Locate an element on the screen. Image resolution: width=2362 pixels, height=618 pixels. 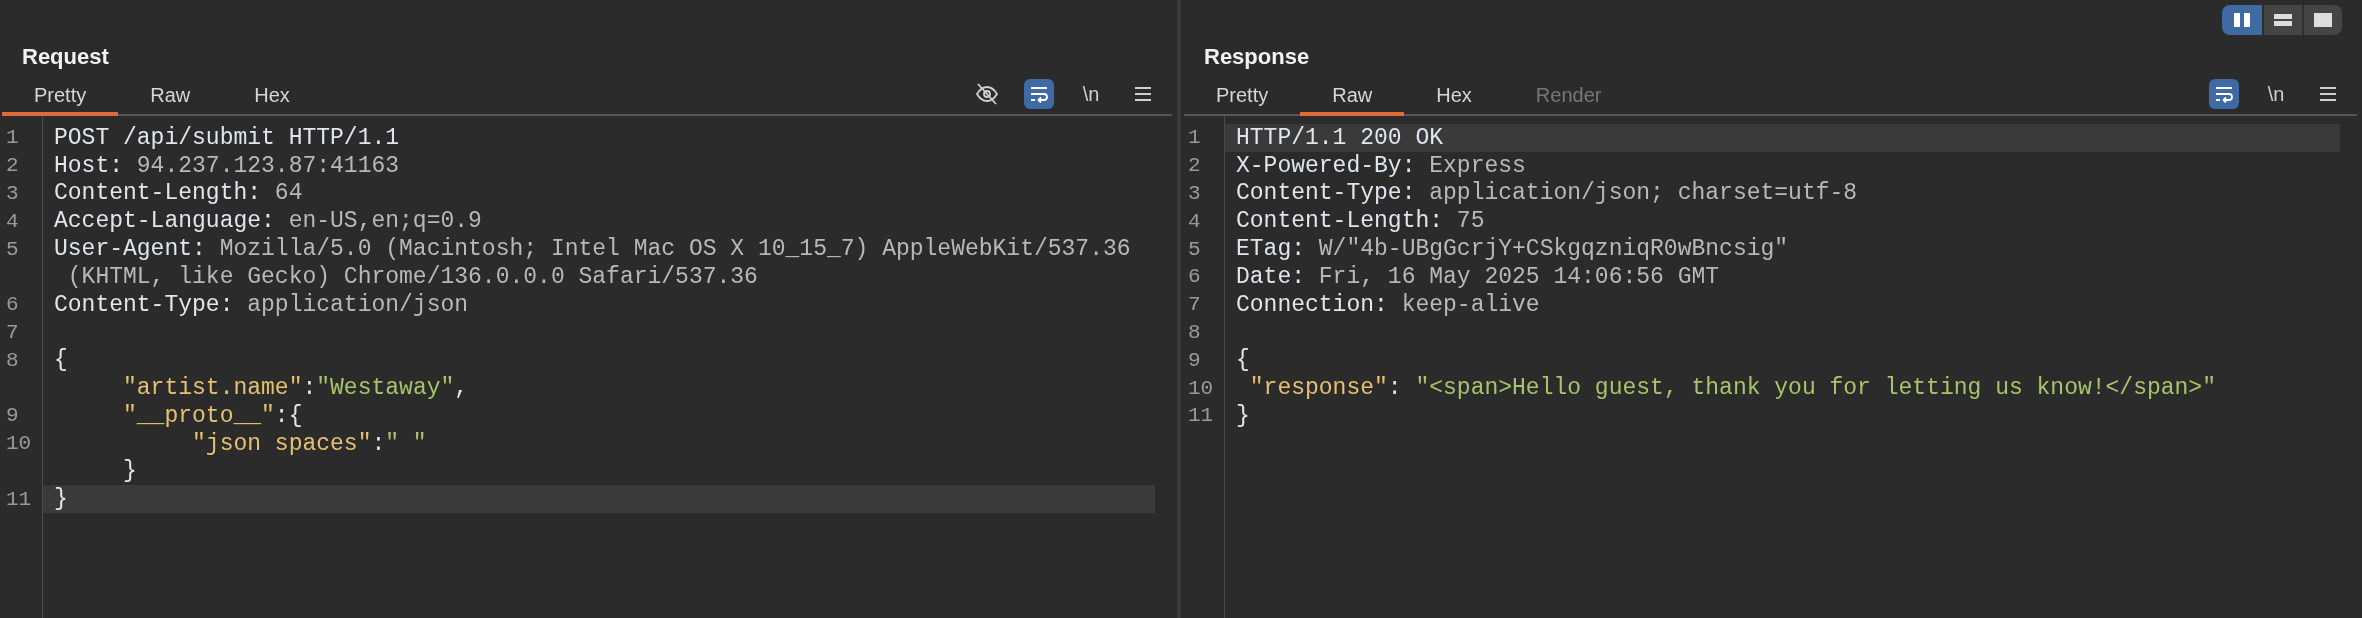
code-line: X-Powered-By: Express is located at coordinates (1381, 165).